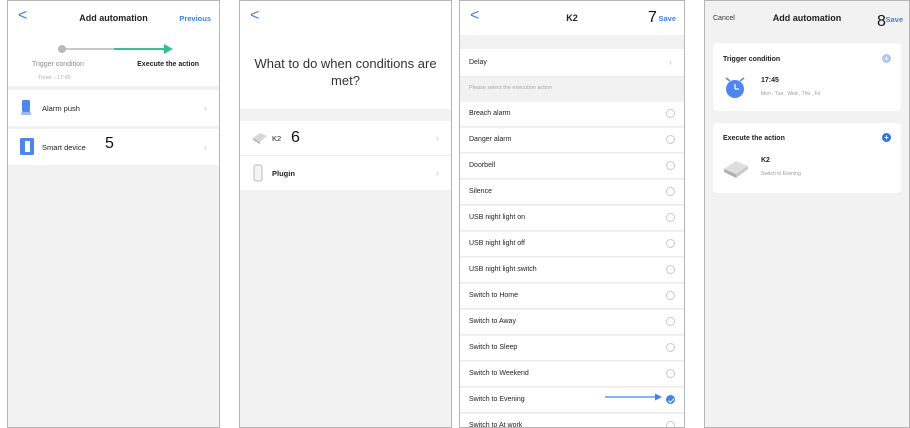 Image resolution: width=910 pixels, height=428 pixels. Describe the element at coordinates (254, 16) in the screenshot. I see `back-chevron-icon: <` at that location.